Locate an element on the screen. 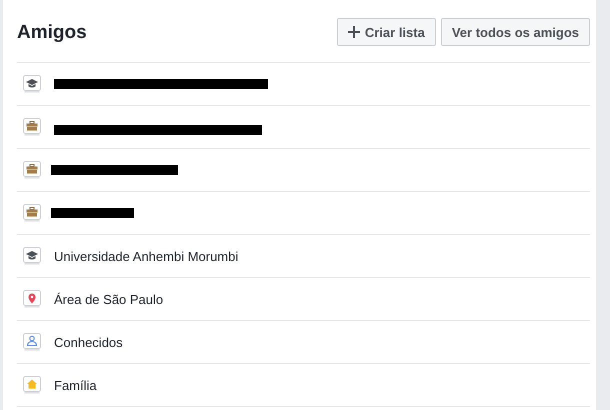 The height and width of the screenshot is (410, 610). see-all-button: Ver todos os amigos is located at coordinates (515, 32).